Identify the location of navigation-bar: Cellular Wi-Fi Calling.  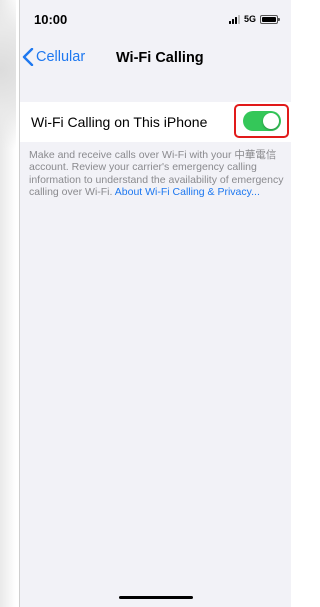
(155, 58).